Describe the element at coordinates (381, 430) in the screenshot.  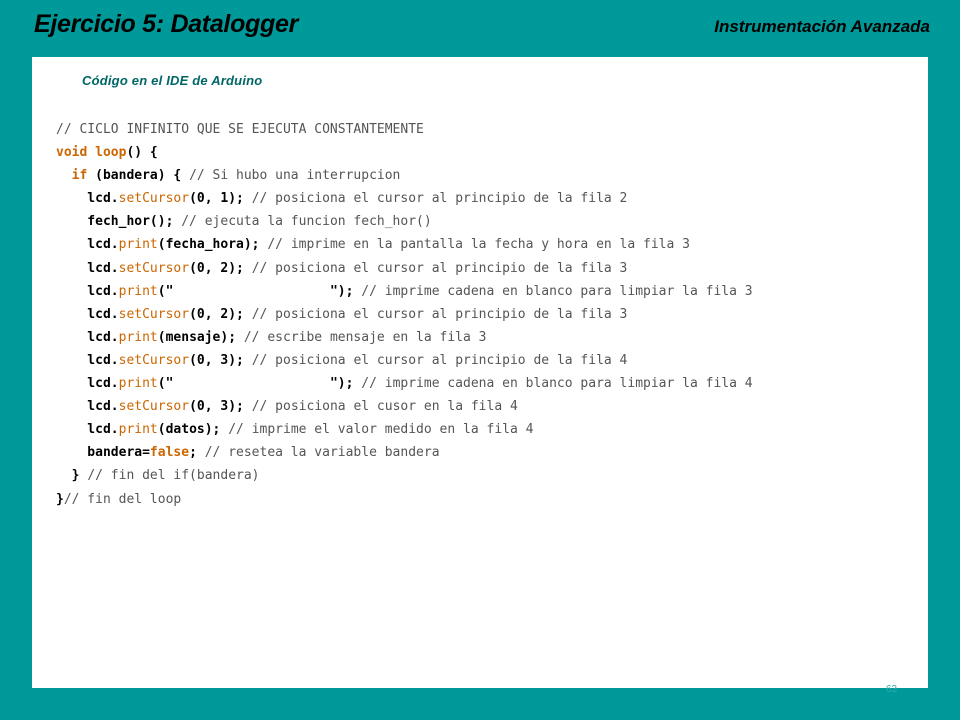
I see `code-comment: // imprime el valor medido en la fila 4` at that location.